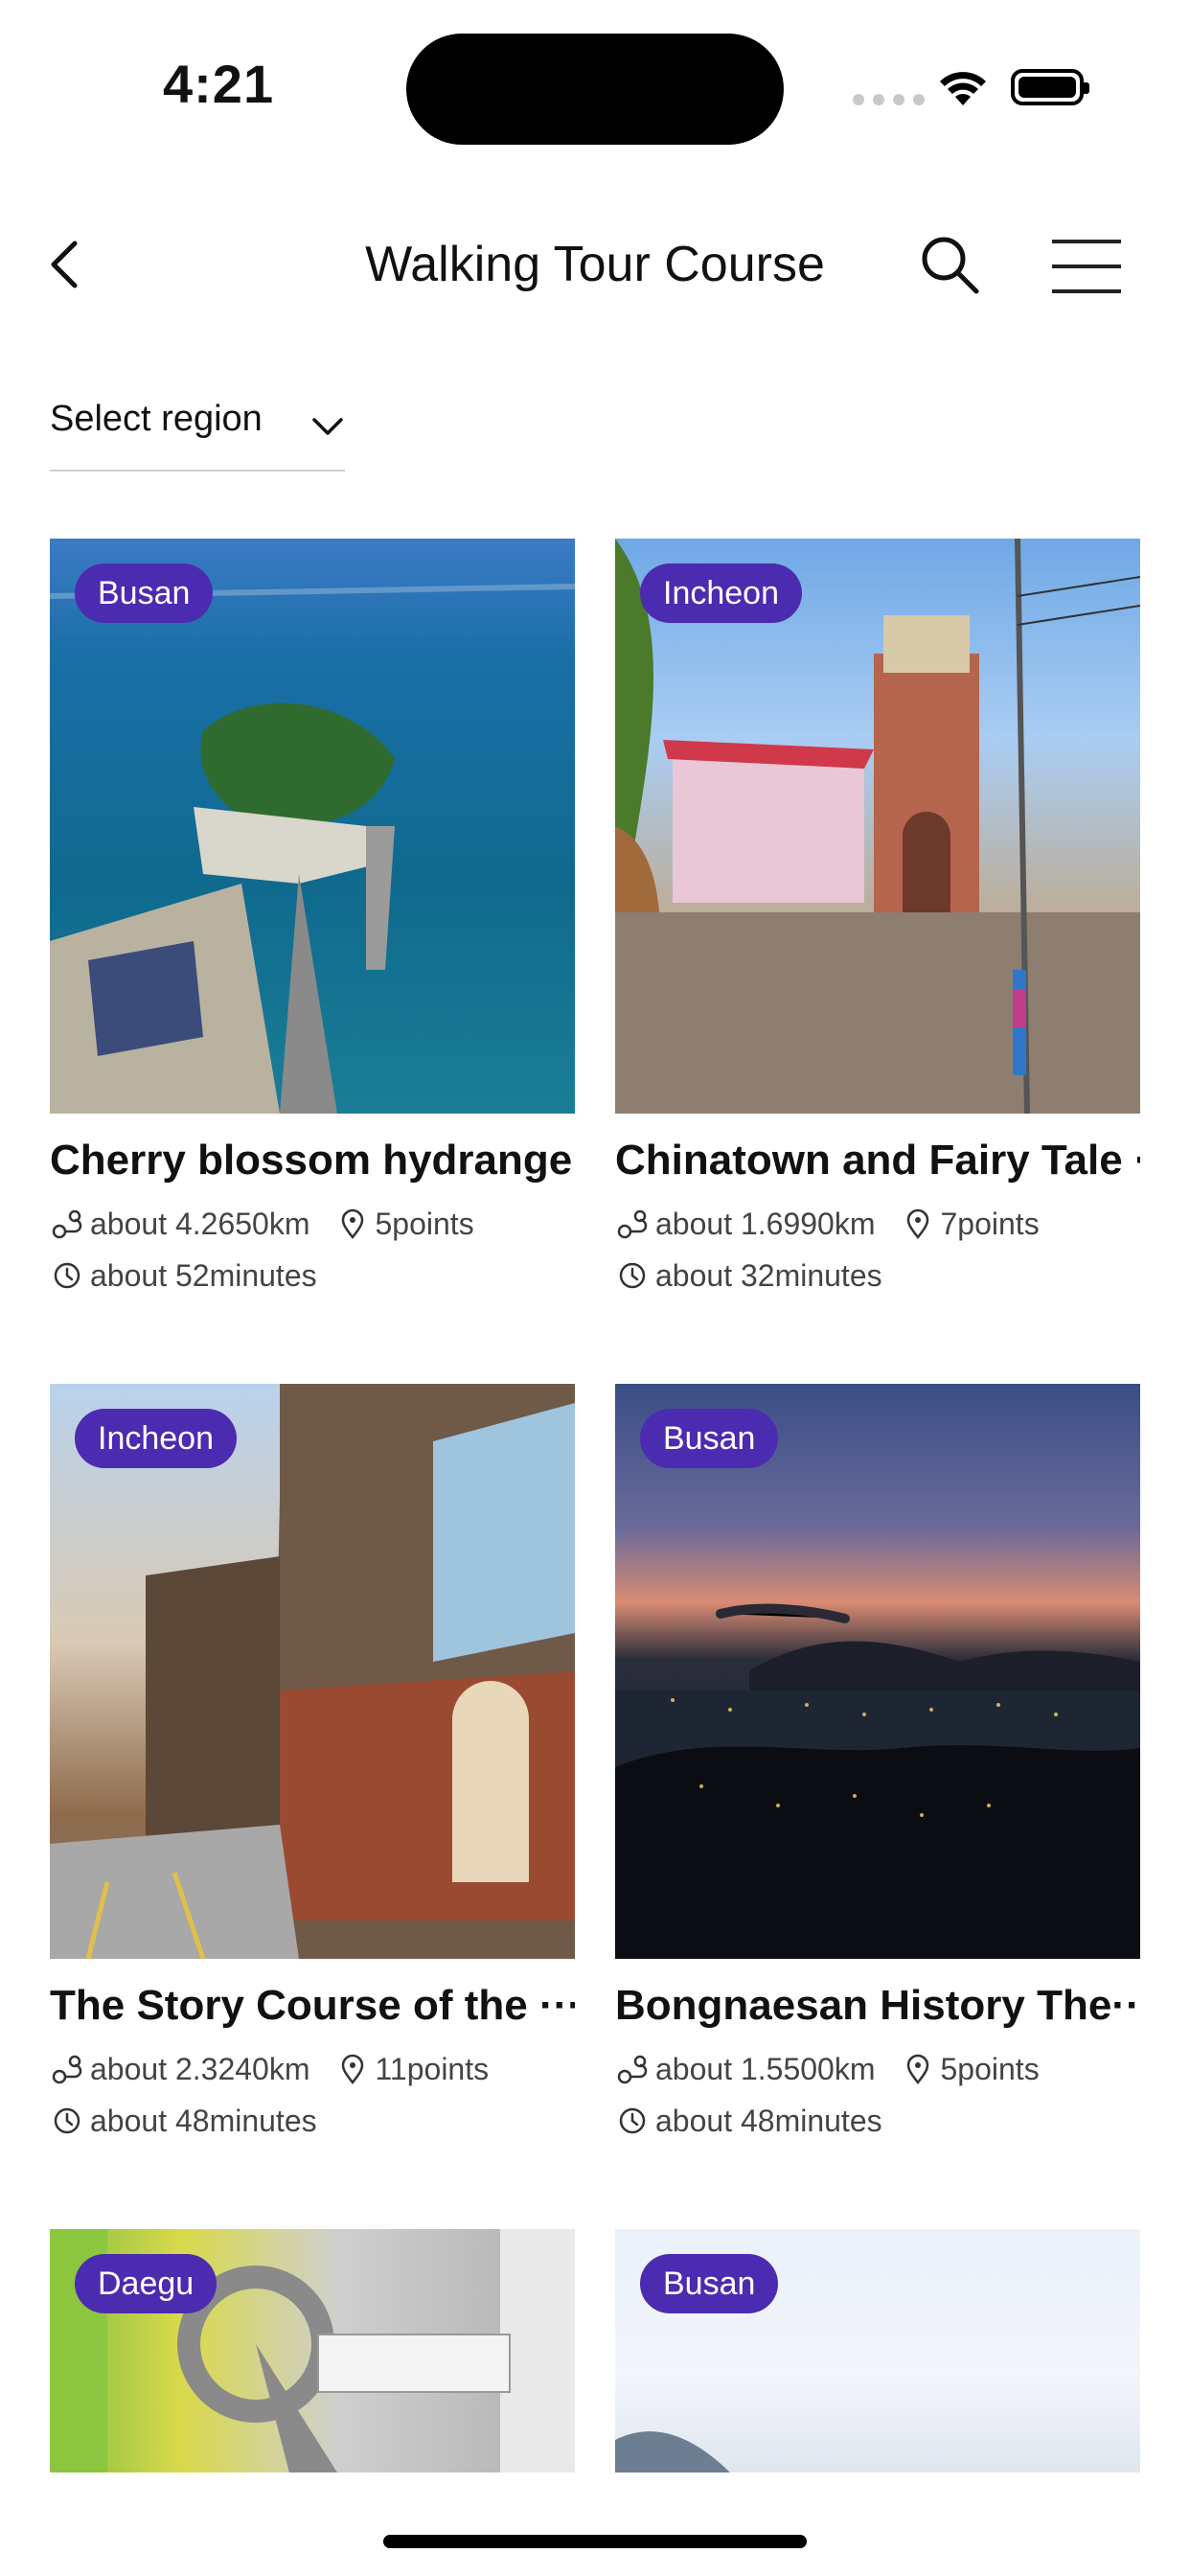 This screenshot has height=2576, width=1190. What do you see at coordinates (1050, 87) in the screenshot?
I see `battery-icon` at bounding box center [1050, 87].